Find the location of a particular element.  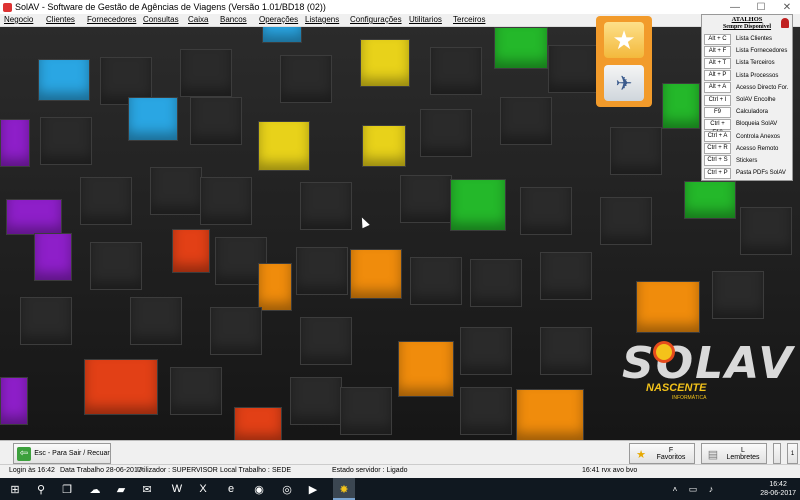

media-icon: ▶ is located at coordinates (313, 489).